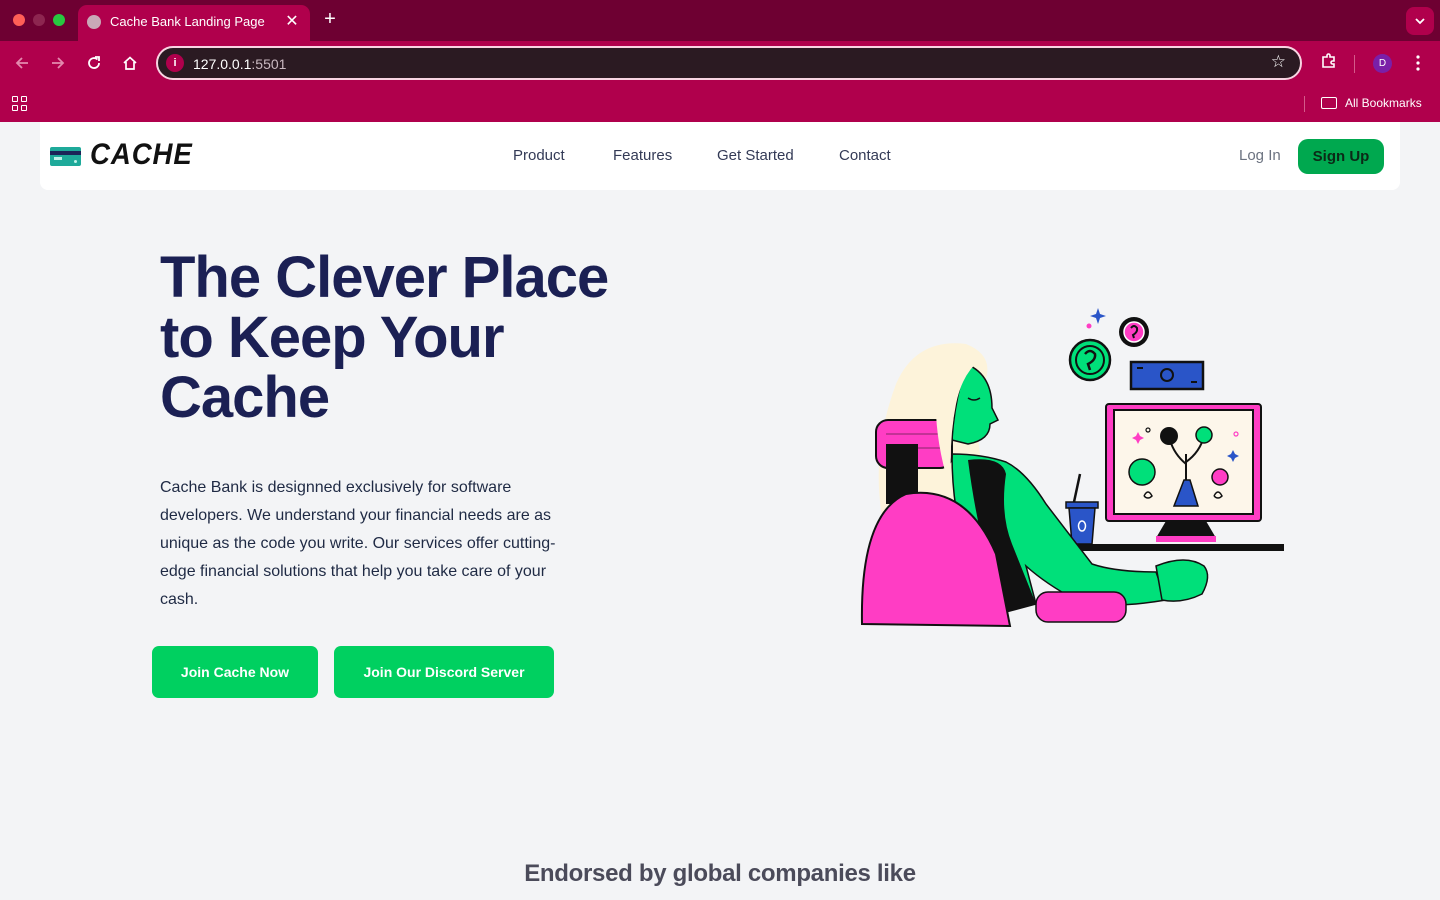 The height and width of the screenshot is (900, 1440). Describe the element at coordinates (729, 63) in the screenshot. I see `address-bar: i 127.0.0.1:5501 ☆` at that location.